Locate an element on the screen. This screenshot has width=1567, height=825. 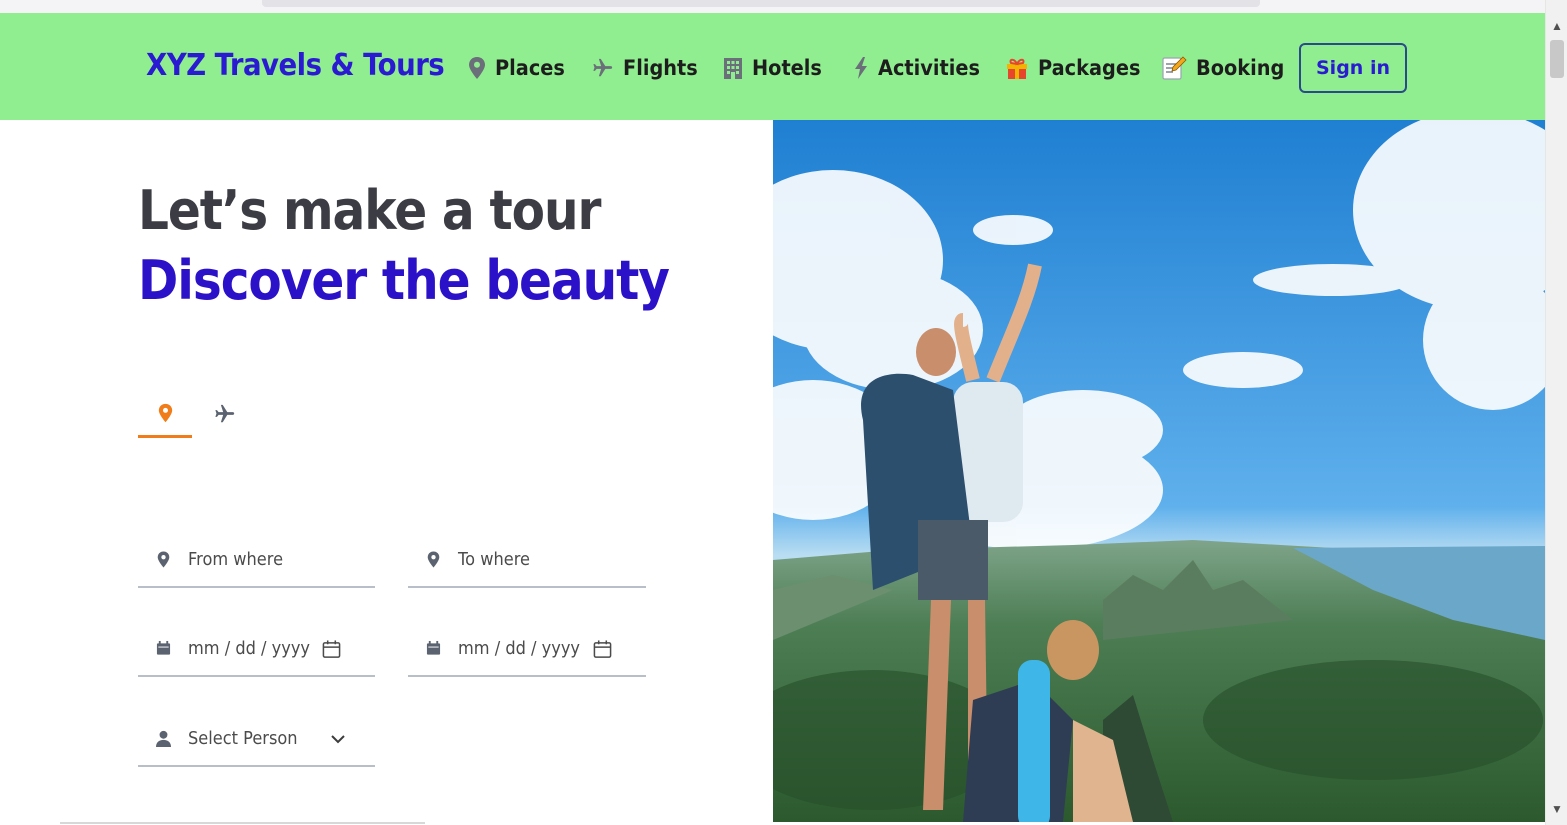
nav-hotels: Hotels is located at coordinates (775, 68).